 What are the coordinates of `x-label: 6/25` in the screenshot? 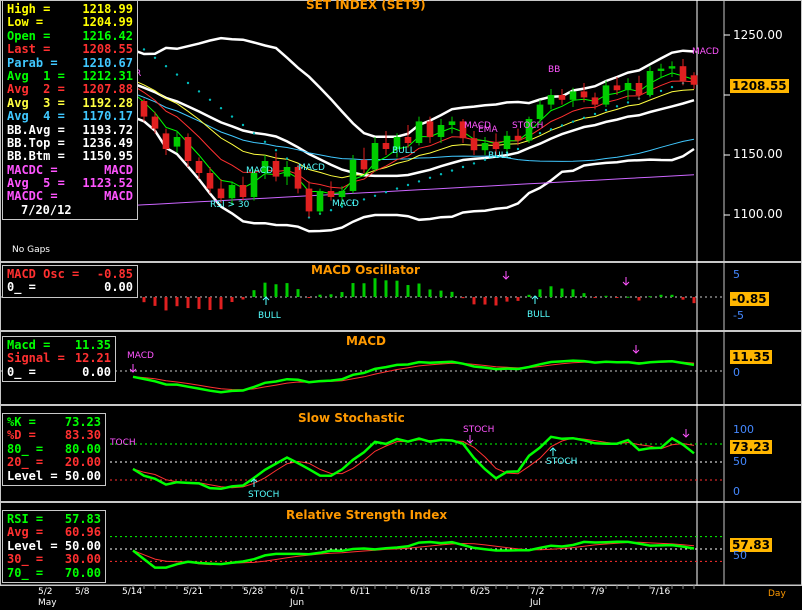 It's located at (480, 592).